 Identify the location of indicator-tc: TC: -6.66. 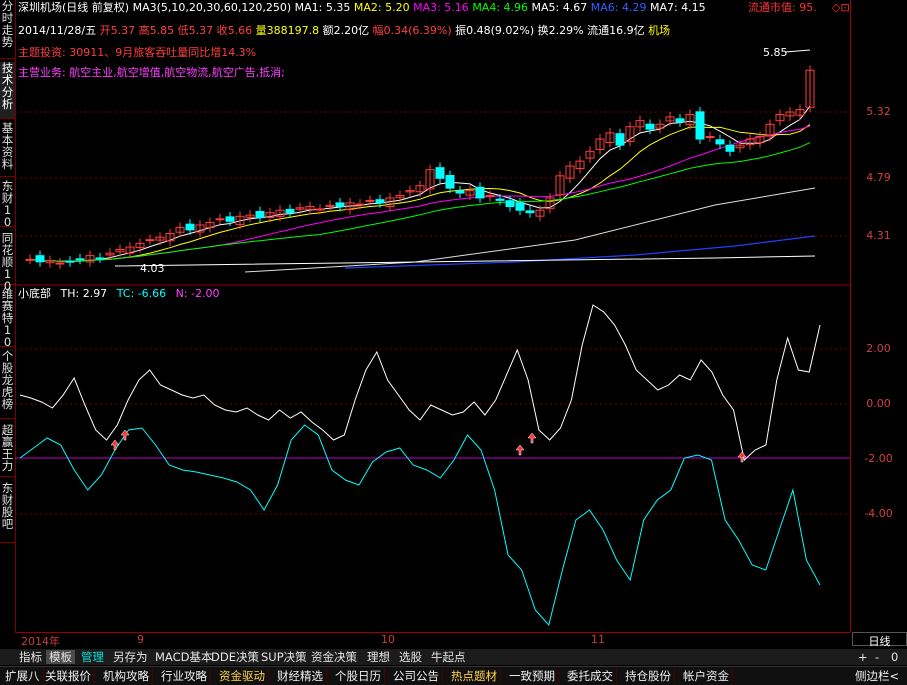
(141, 293).